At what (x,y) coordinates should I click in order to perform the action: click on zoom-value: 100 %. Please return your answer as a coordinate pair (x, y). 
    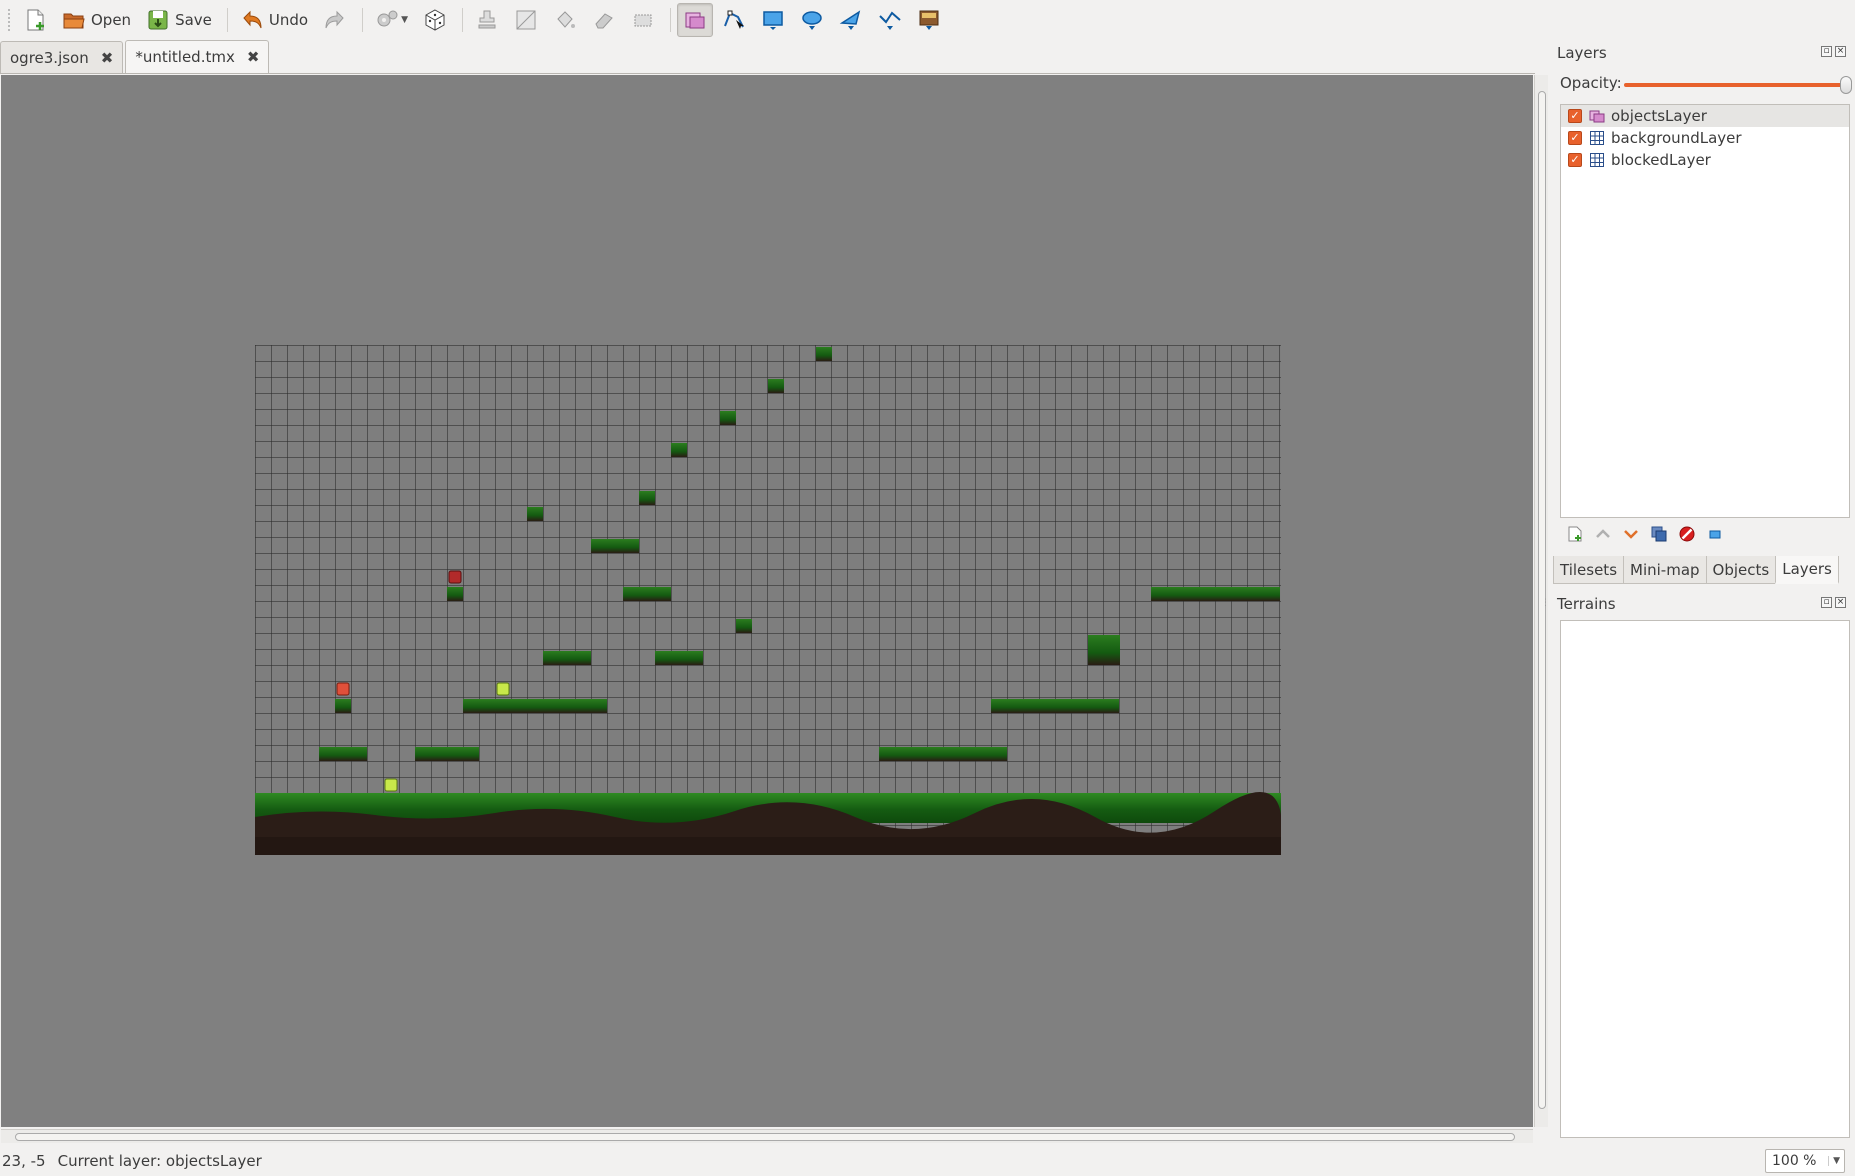
    Looking at the image, I should click on (1794, 1161).